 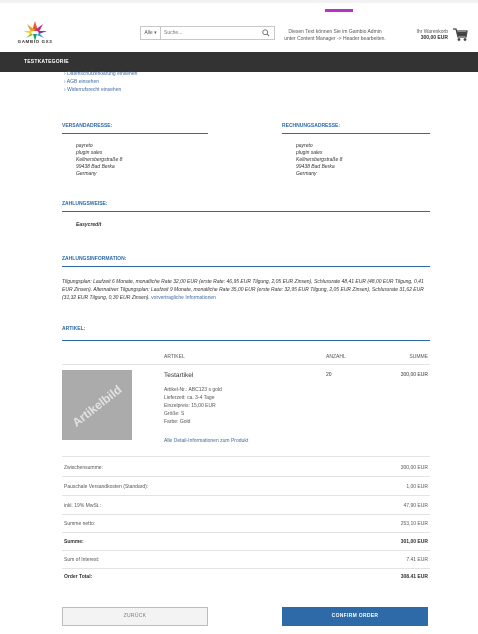 What do you see at coordinates (74, 329) in the screenshot?
I see `articles-heading: ARTIKEL:` at bounding box center [74, 329].